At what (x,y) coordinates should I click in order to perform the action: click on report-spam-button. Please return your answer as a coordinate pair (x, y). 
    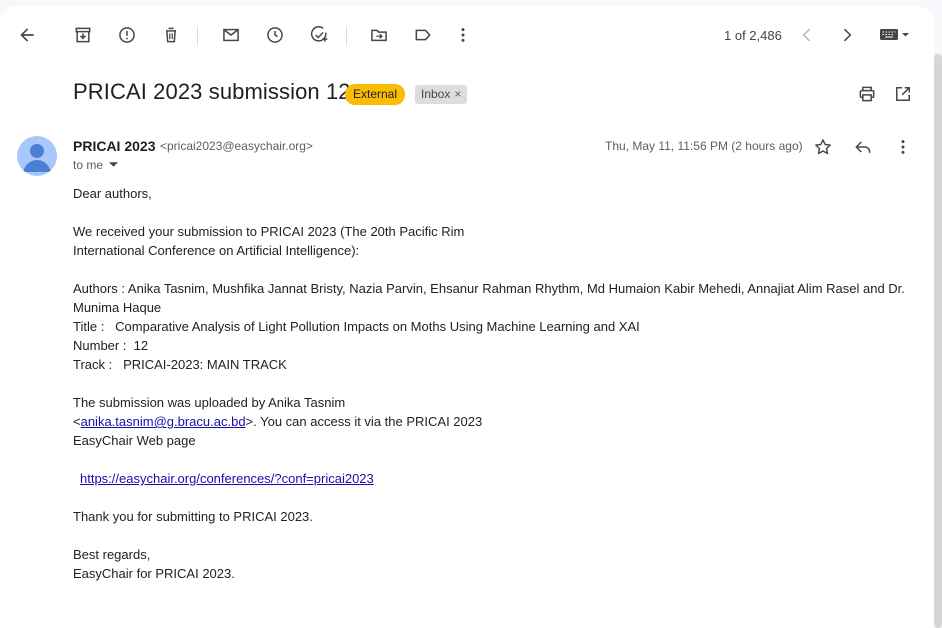
    Looking at the image, I should click on (127, 35).